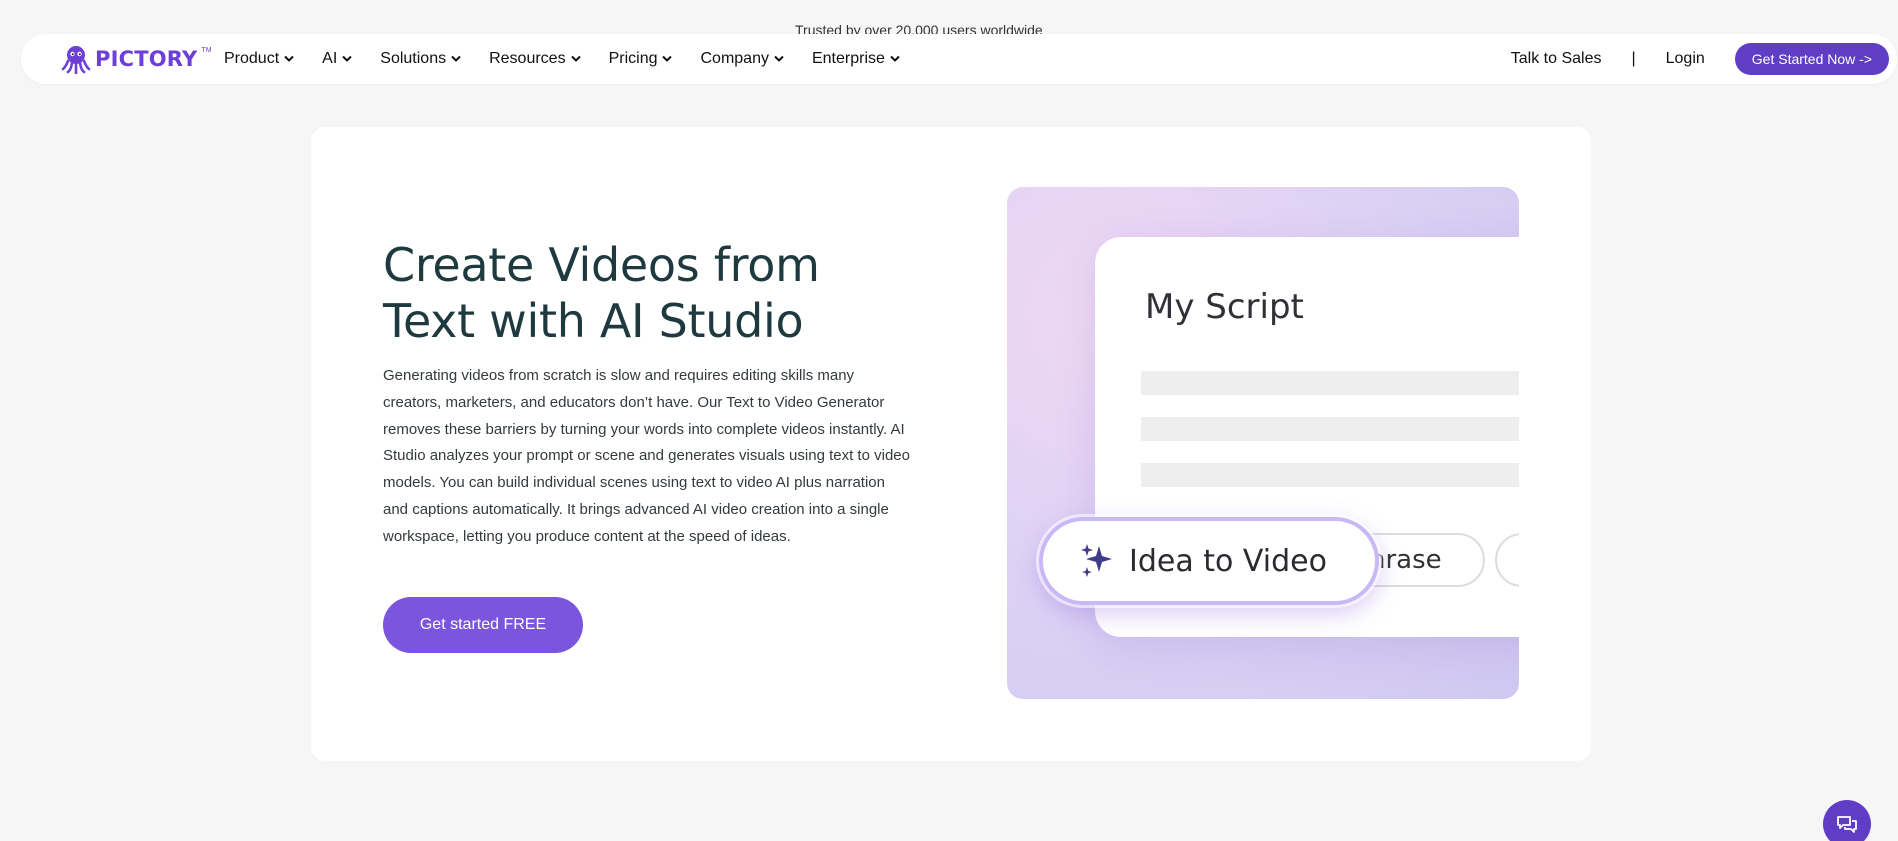  I want to click on nav-item-label: Pricing, so click(633, 58).